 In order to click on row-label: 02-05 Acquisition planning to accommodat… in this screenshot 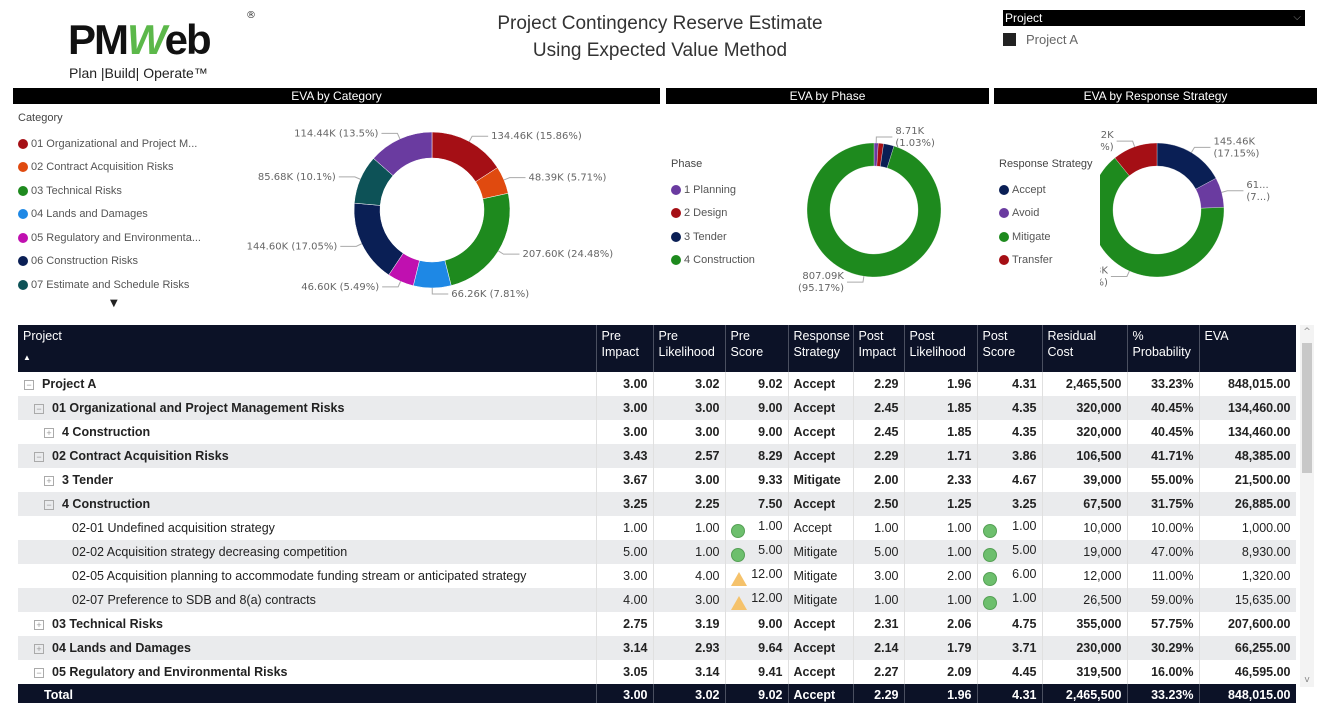, I will do `click(299, 576)`.